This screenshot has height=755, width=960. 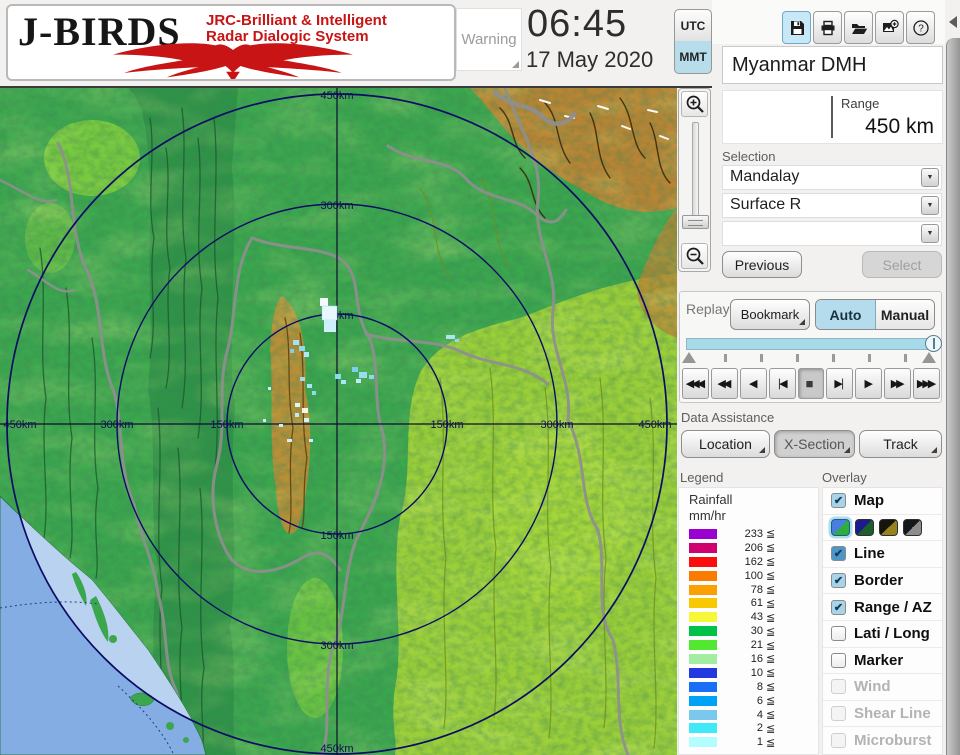 What do you see at coordinates (902, 264) in the screenshot?
I see `select-button: Select` at bounding box center [902, 264].